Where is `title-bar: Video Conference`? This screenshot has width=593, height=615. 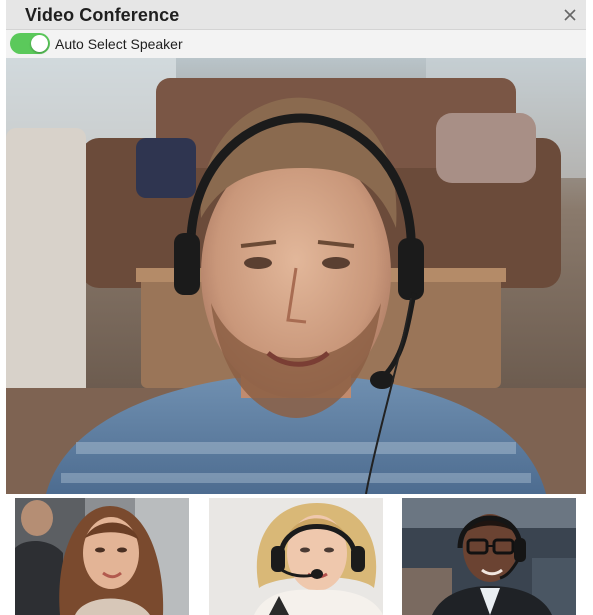
title-bar: Video Conference is located at coordinates (296, 15).